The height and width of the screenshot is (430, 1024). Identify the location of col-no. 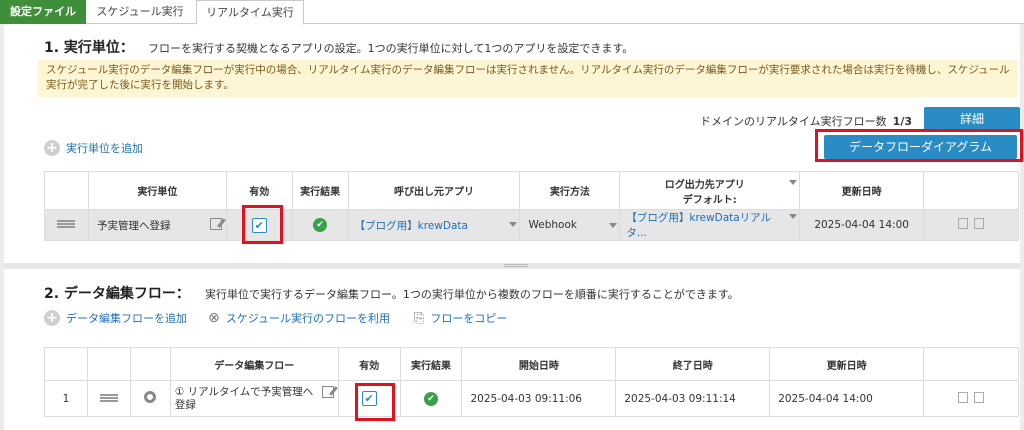
(66, 364).